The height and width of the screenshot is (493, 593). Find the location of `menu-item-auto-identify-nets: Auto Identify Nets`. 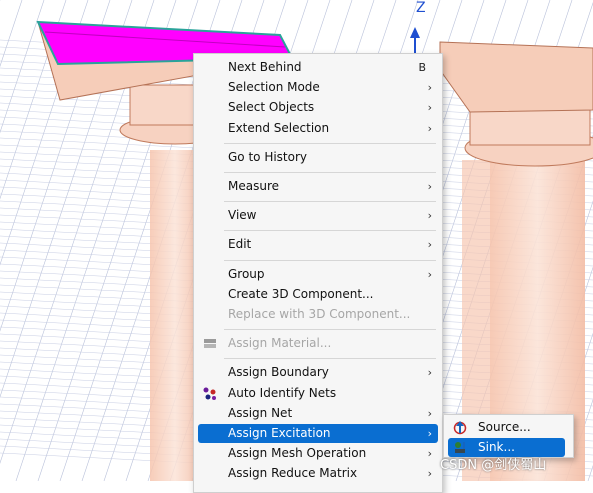

menu-item-auto-identify-nets: Auto Identify Nets is located at coordinates (318, 393).